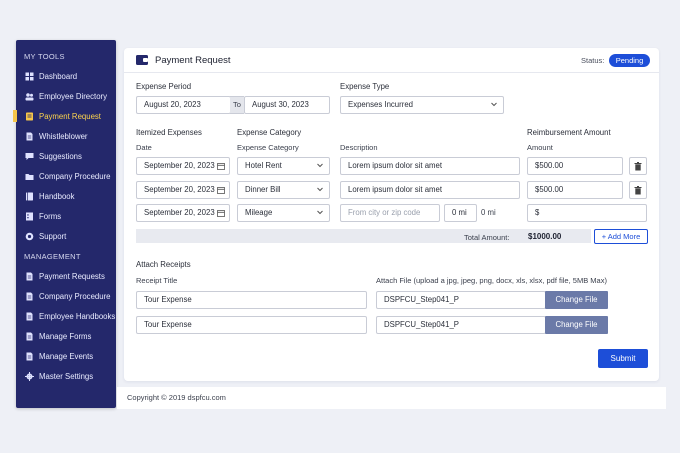  Describe the element at coordinates (66, 356) in the screenshot. I see `sidebar-item-manage-events: Manage Events` at that location.